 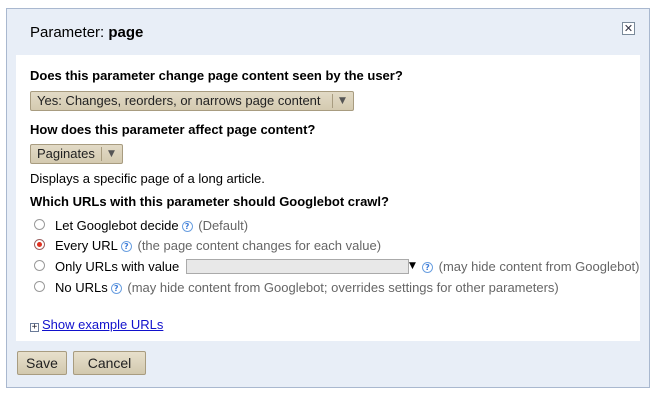 I want to click on crawl-option-label: Let Googlebot decide? (Default), so click(x=151, y=225).